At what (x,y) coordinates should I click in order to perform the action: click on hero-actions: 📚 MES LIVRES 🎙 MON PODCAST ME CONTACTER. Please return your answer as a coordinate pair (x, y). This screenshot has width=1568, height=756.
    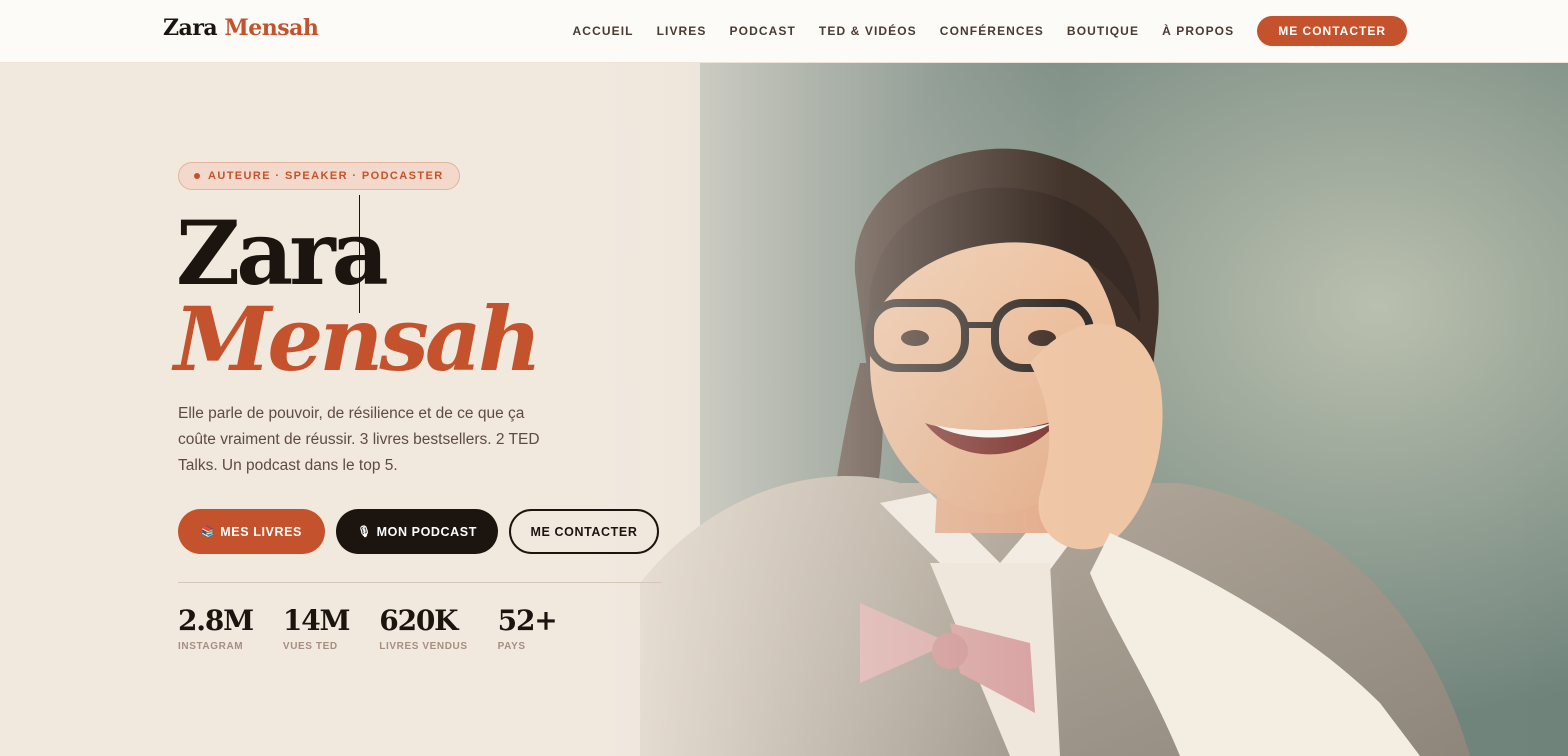
    Looking at the image, I should click on (424, 531).